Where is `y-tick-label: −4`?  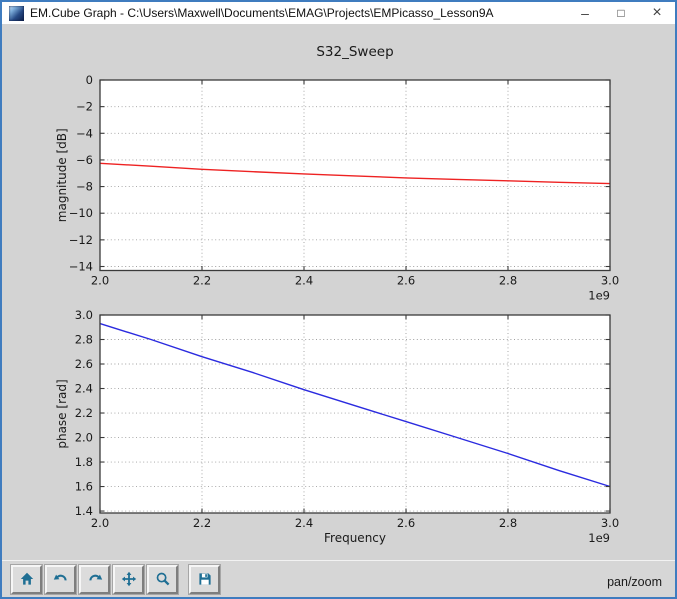 y-tick-label: −4 is located at coordinates (84, 133).